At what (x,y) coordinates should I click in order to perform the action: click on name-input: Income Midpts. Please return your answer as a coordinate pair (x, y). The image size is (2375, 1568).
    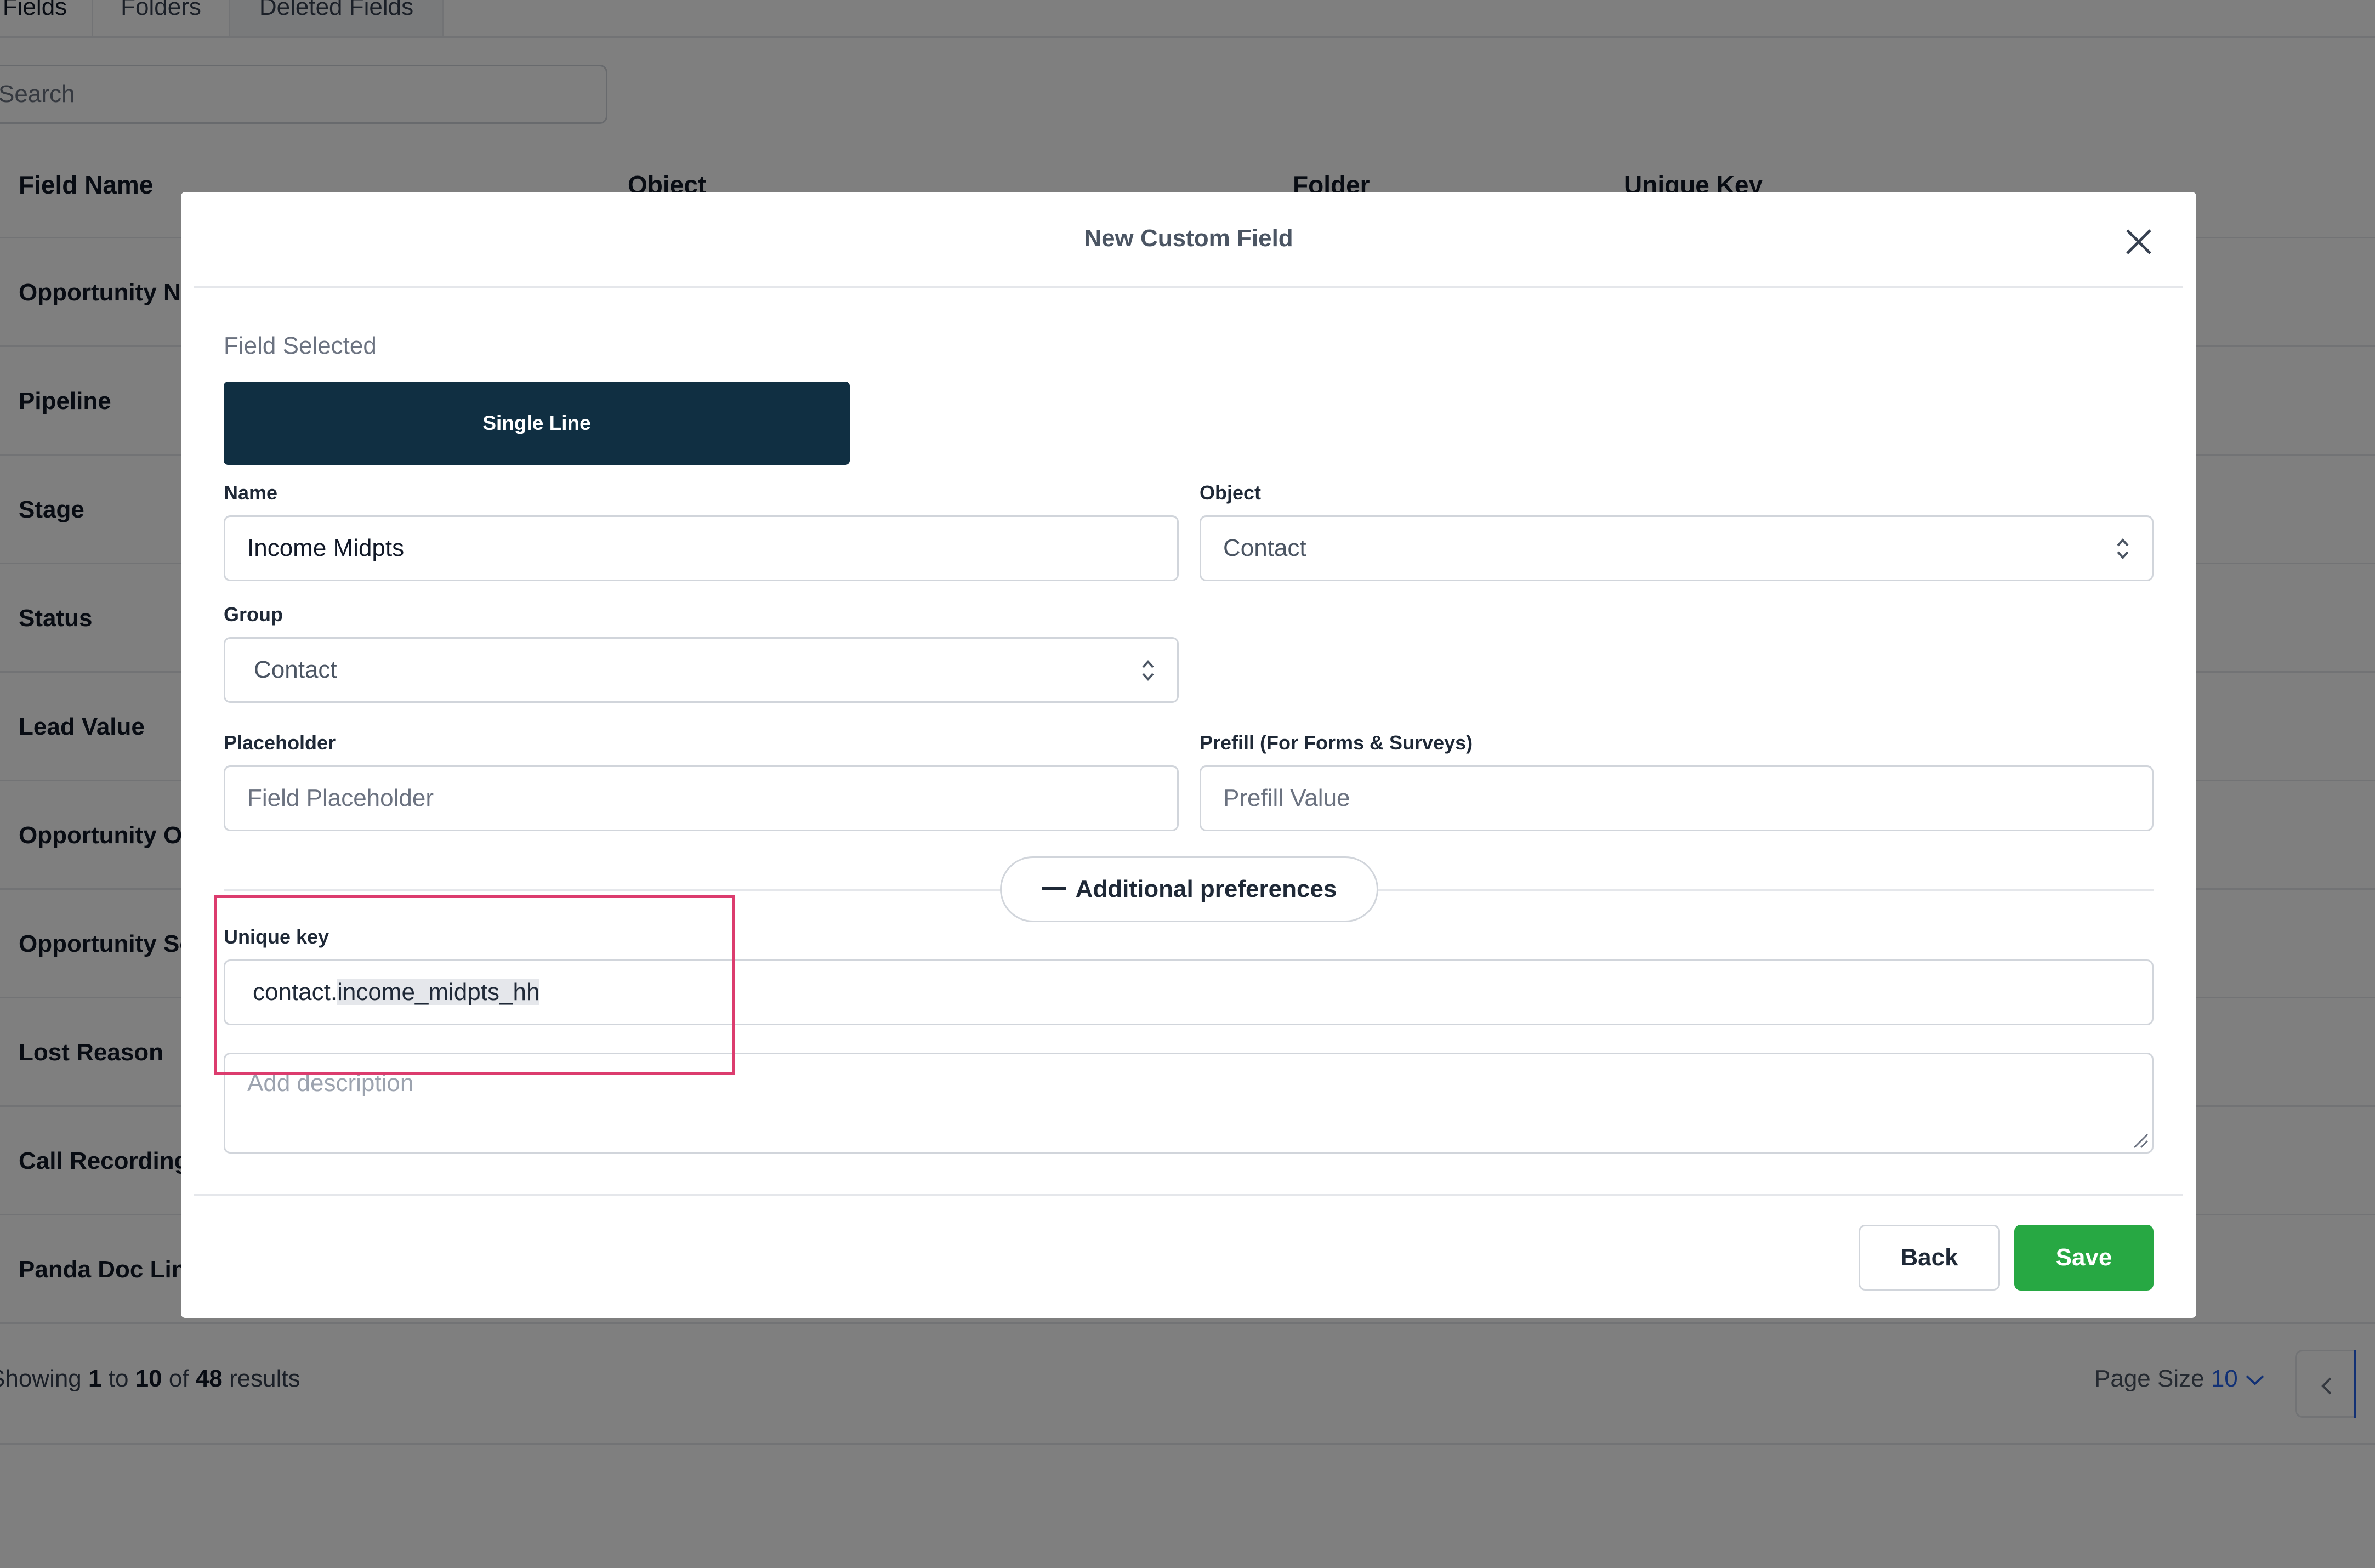
    Looking at the image, I should click on (702, 548).